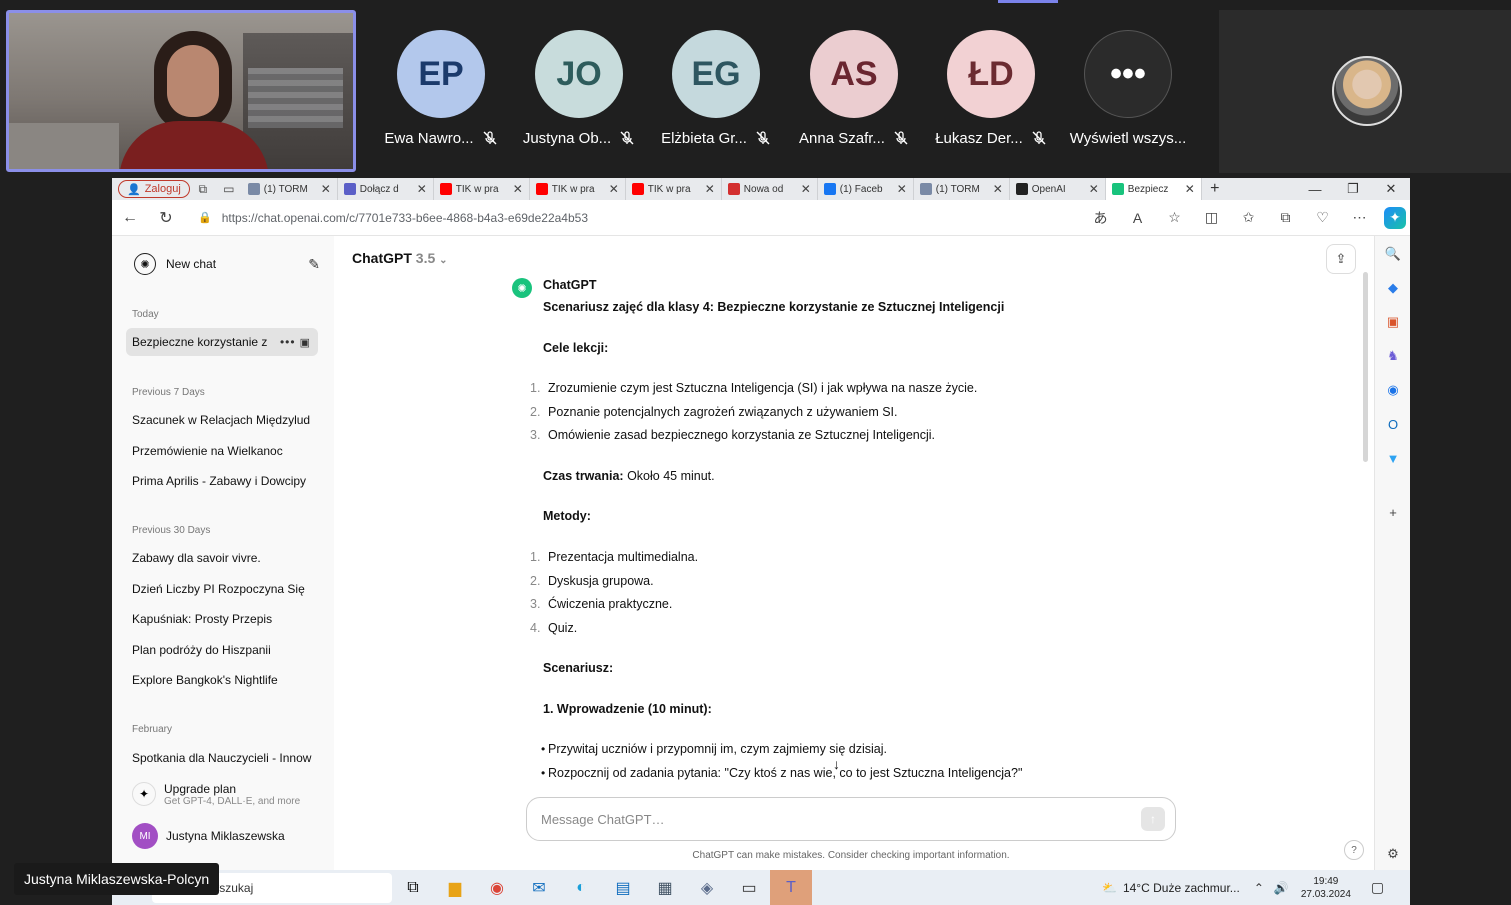 This screenshot has height=905, width=1511. What do you see at coordinates (413, 887) in the screenshot?
I see `task-view-icon: ⧉` at bounding box center [413, 887].